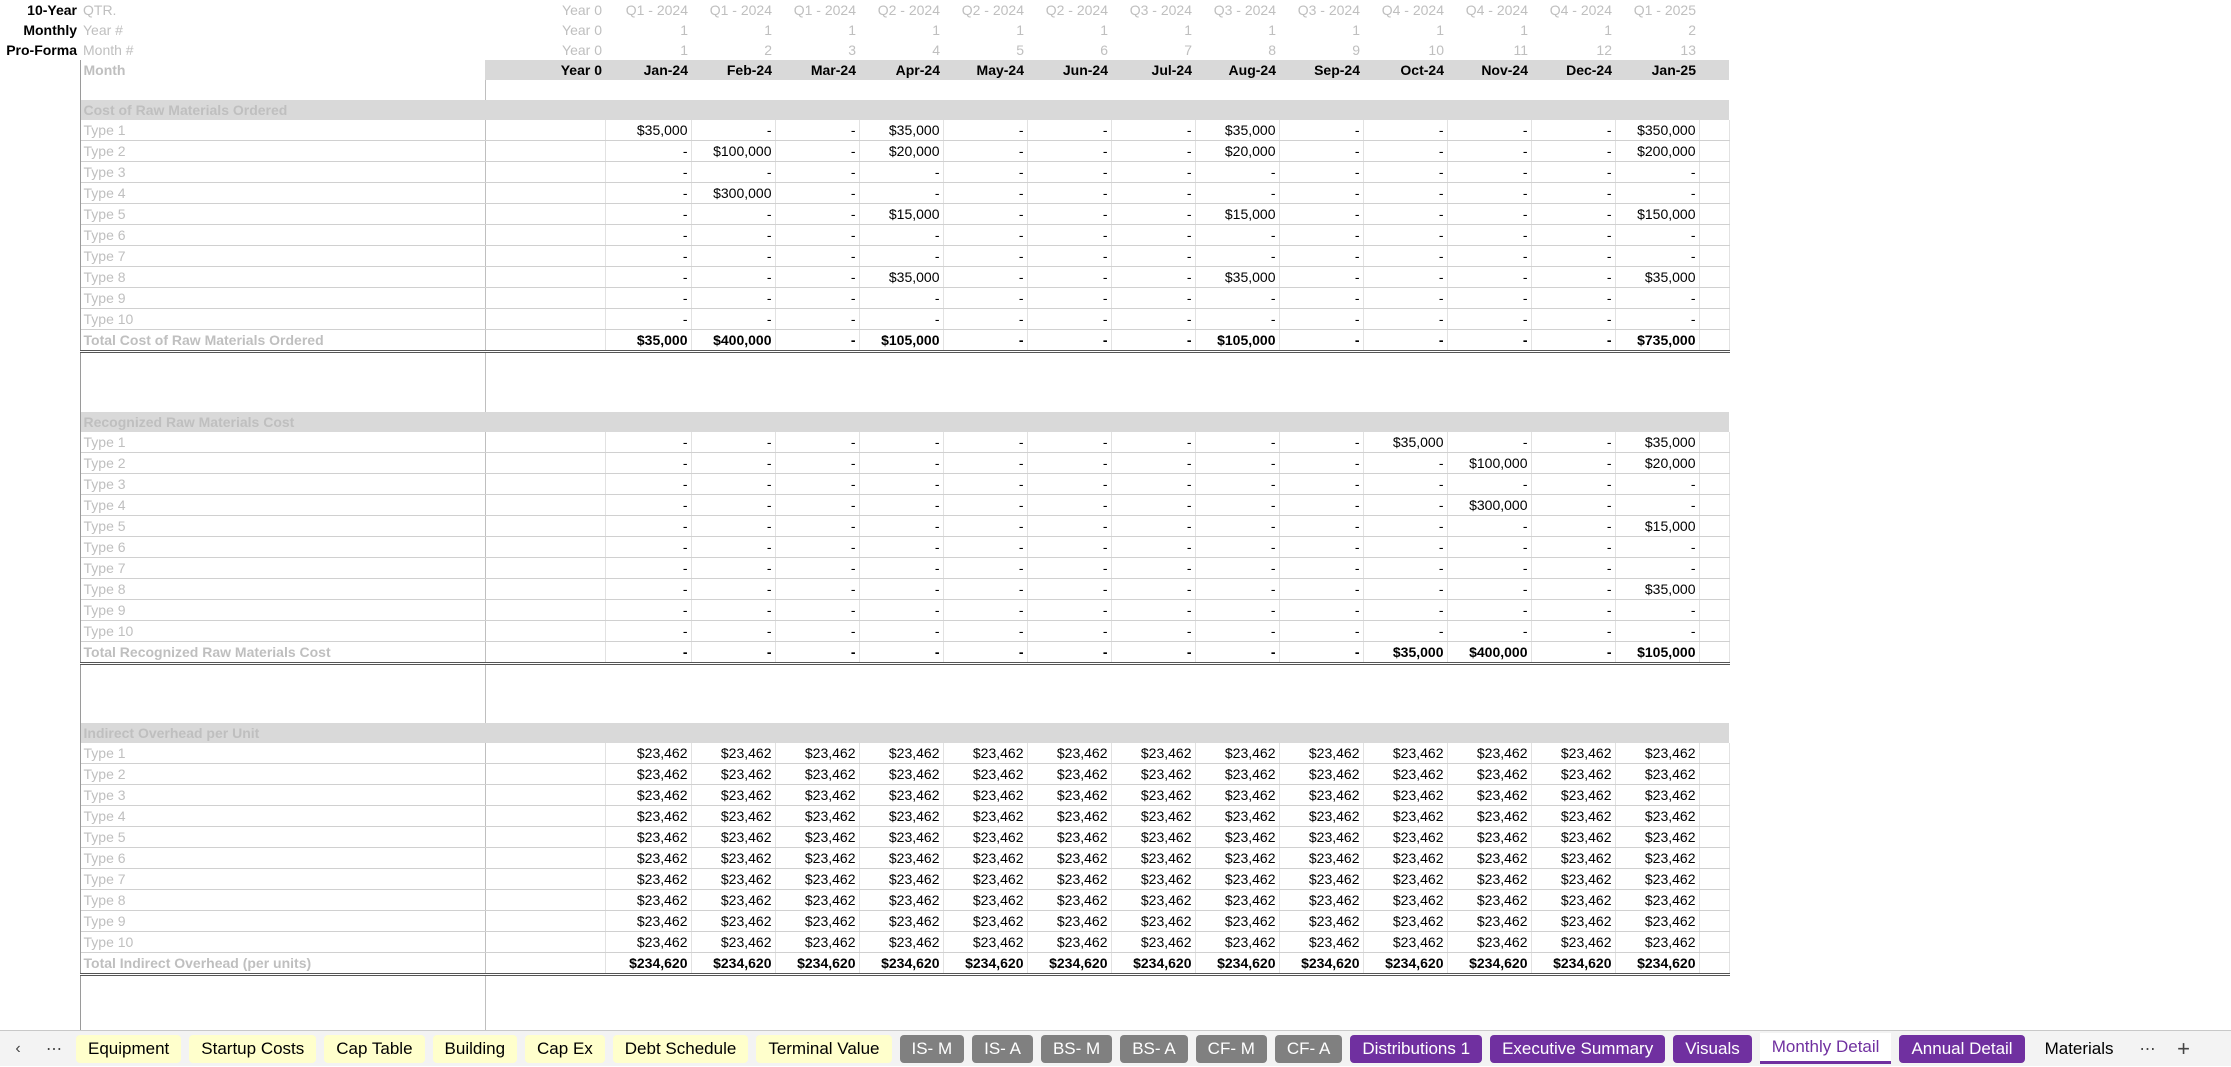  I want to click on value-cell: $20,000, so click(1237, 151).